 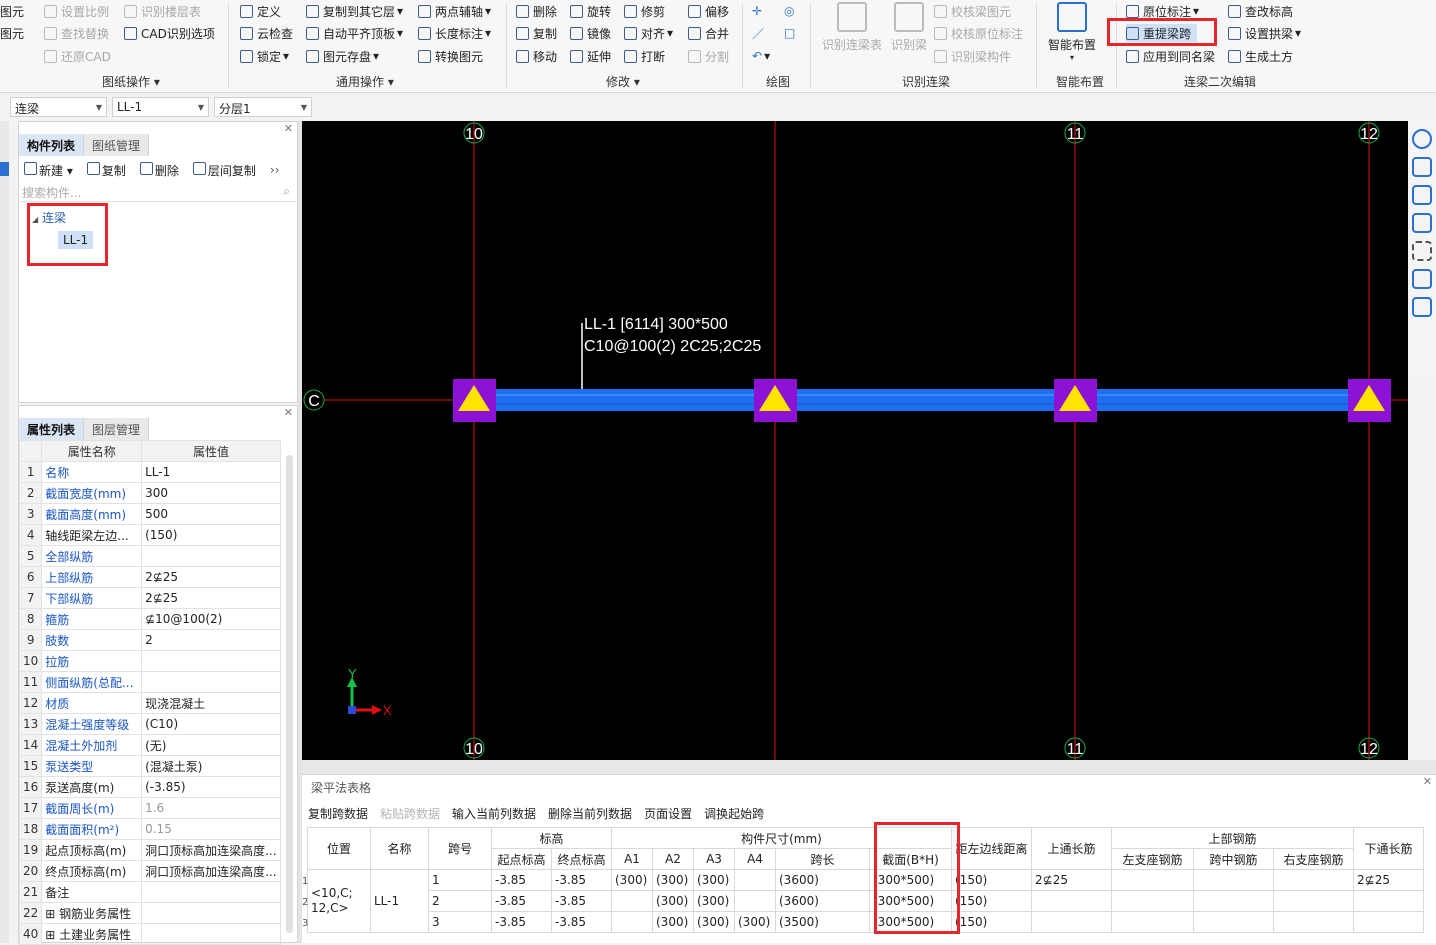 What do you see at coordinates (149, 808) in the screenshot?
I see `property-row: 17 截面周长(m) 1.6` at bounding box center [149, 808].